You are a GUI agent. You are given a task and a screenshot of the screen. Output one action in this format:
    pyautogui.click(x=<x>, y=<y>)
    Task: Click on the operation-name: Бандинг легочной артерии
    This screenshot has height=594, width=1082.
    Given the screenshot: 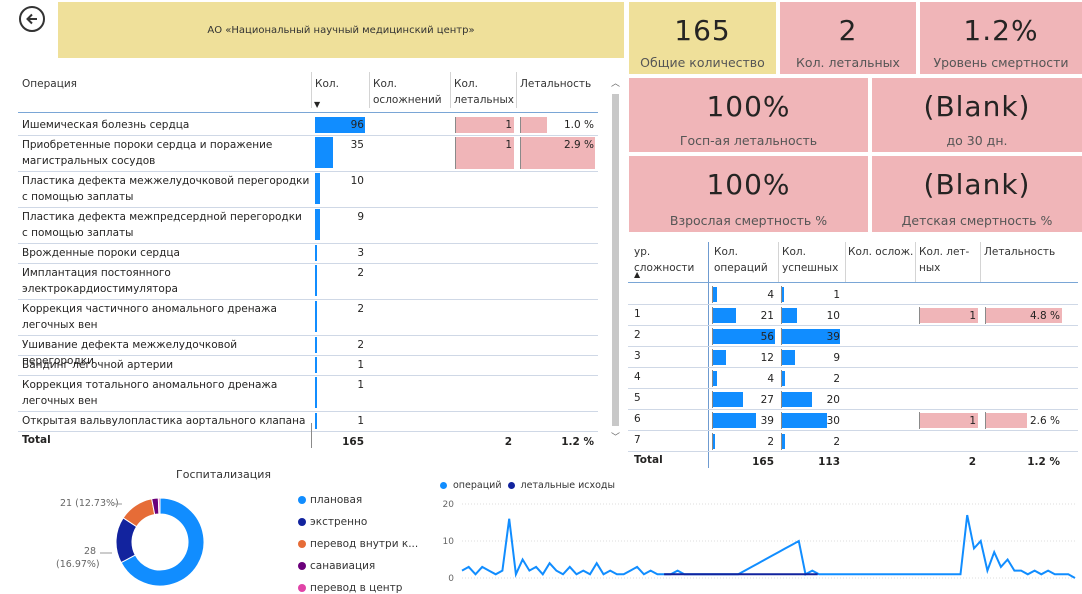 What is the action you would take?
    pyautogui.click(x=98, y=365)
    